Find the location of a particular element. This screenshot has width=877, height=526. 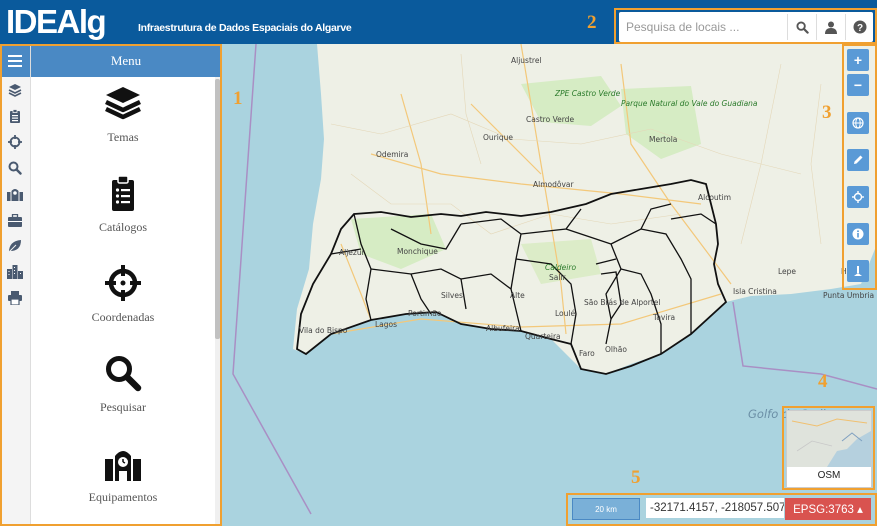

annotation-label: 5 is located at coordinates (636, 477).